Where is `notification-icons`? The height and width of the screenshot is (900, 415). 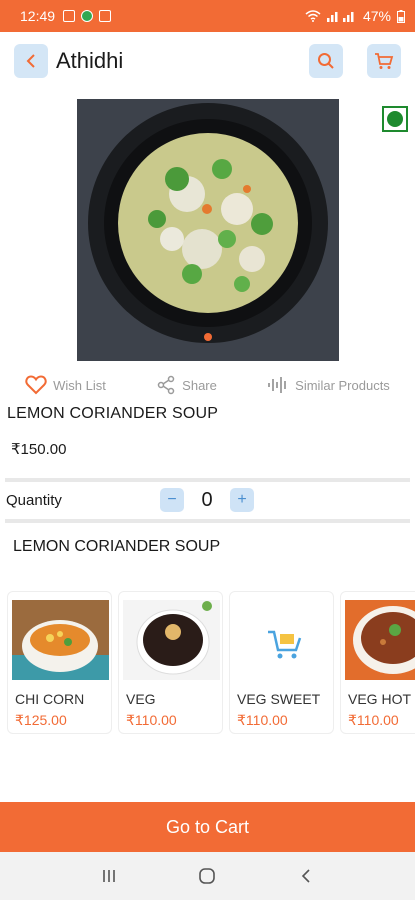
notification-icons is located at coordinates (87, 16).